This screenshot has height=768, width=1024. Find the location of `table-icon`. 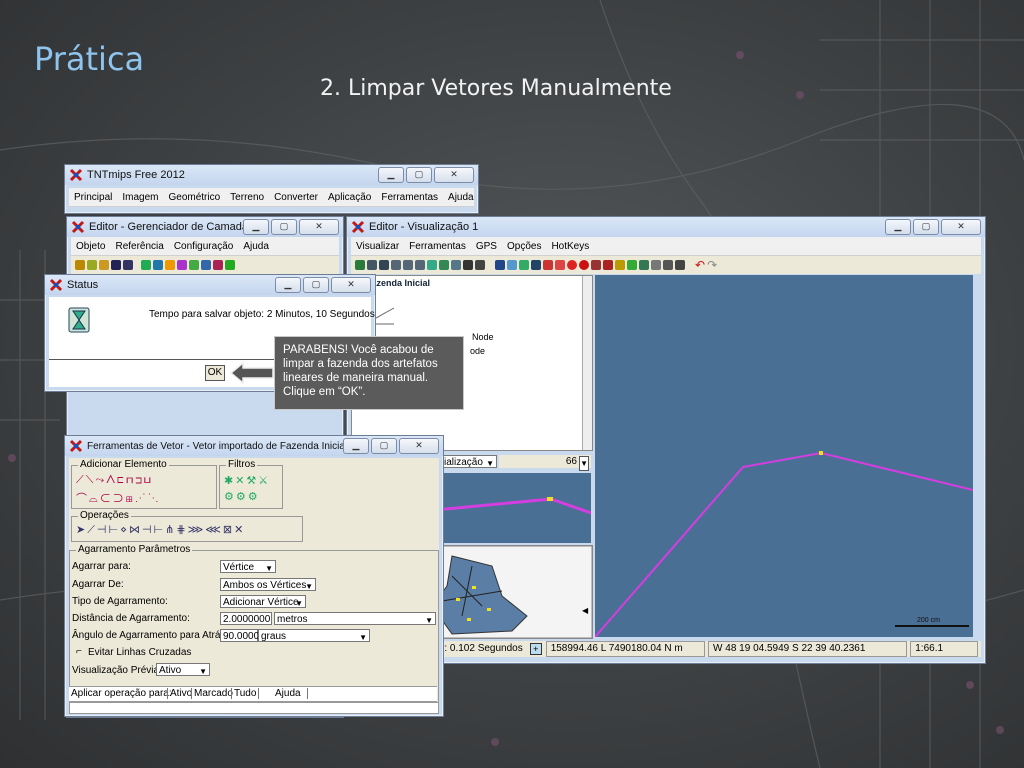

table-icon is located at coordinates (194, 265).